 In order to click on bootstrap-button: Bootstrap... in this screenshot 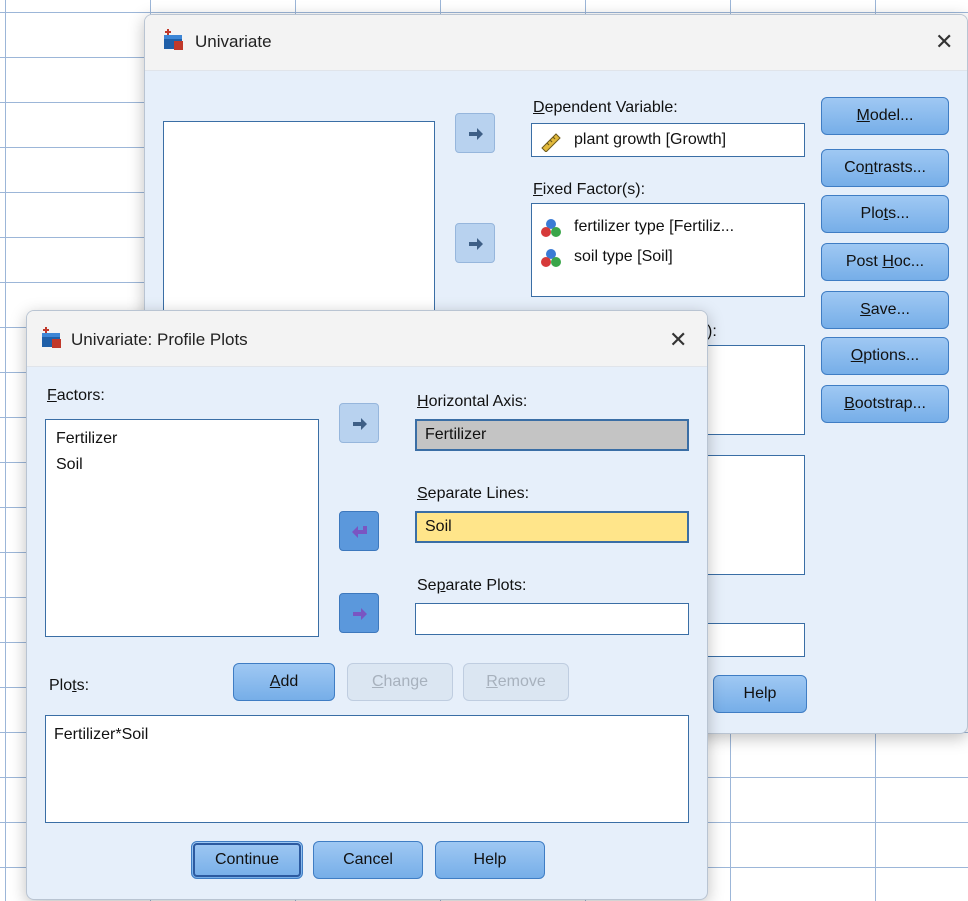, I will do `click(885, 404)`.